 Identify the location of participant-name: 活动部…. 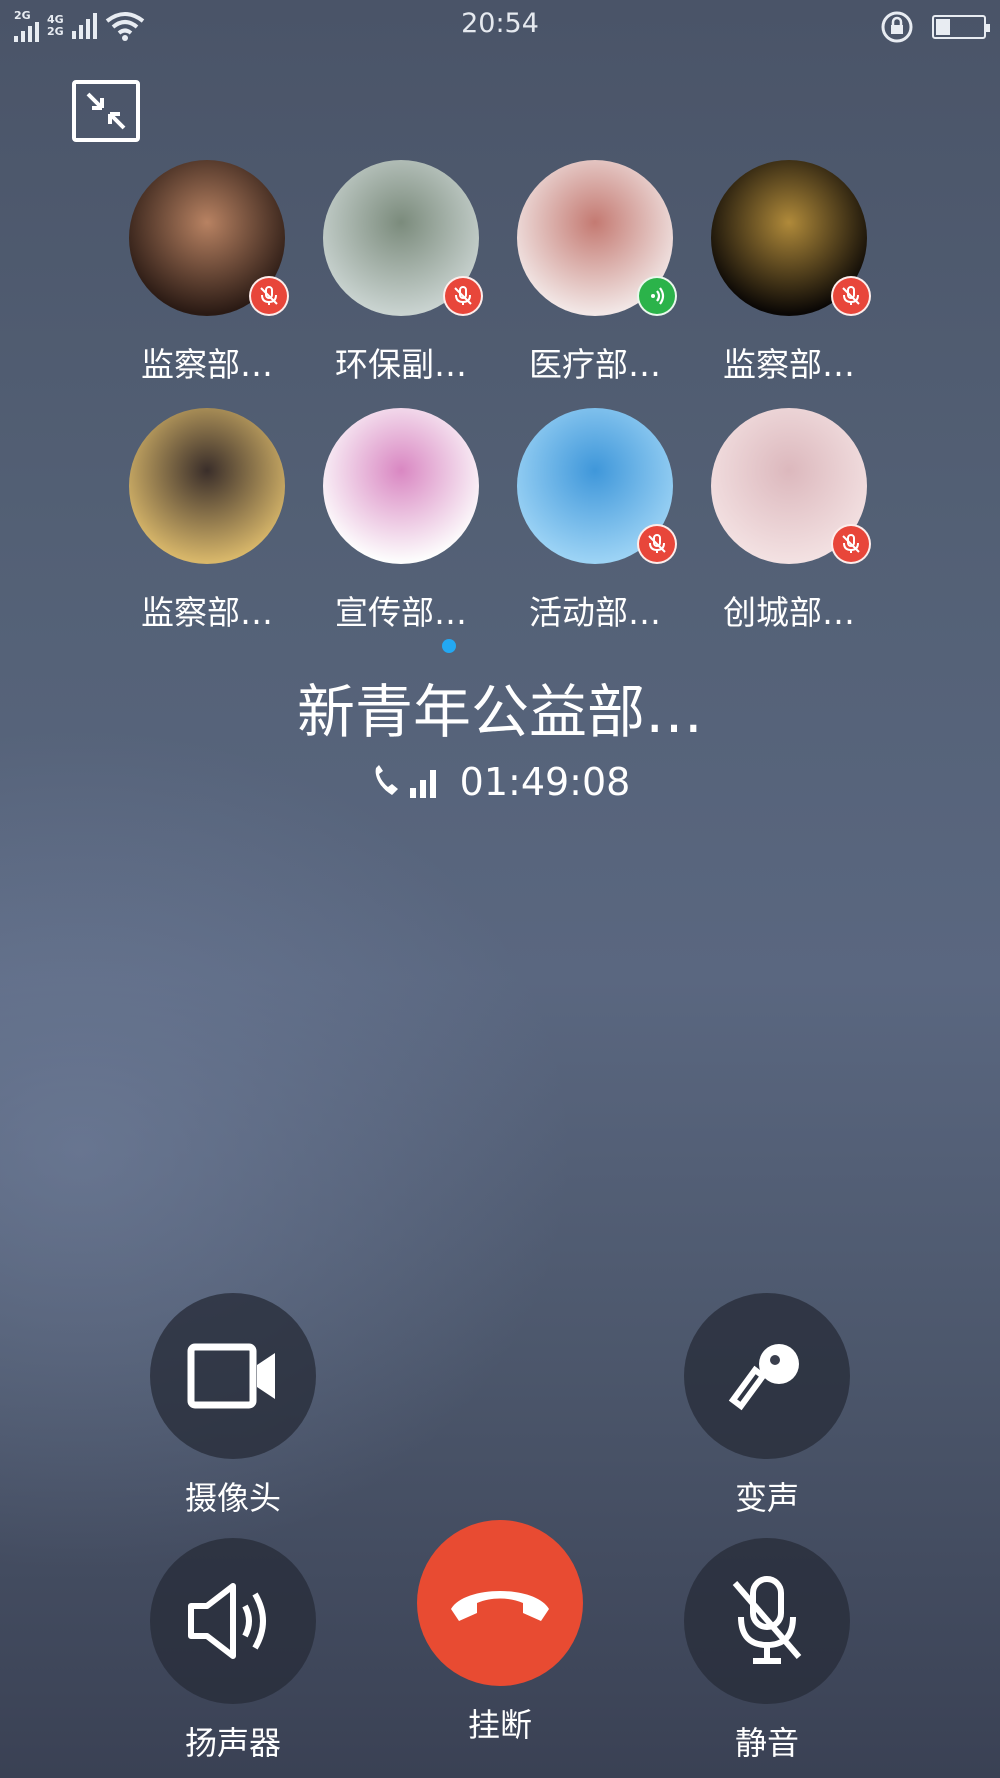
(595, 612).